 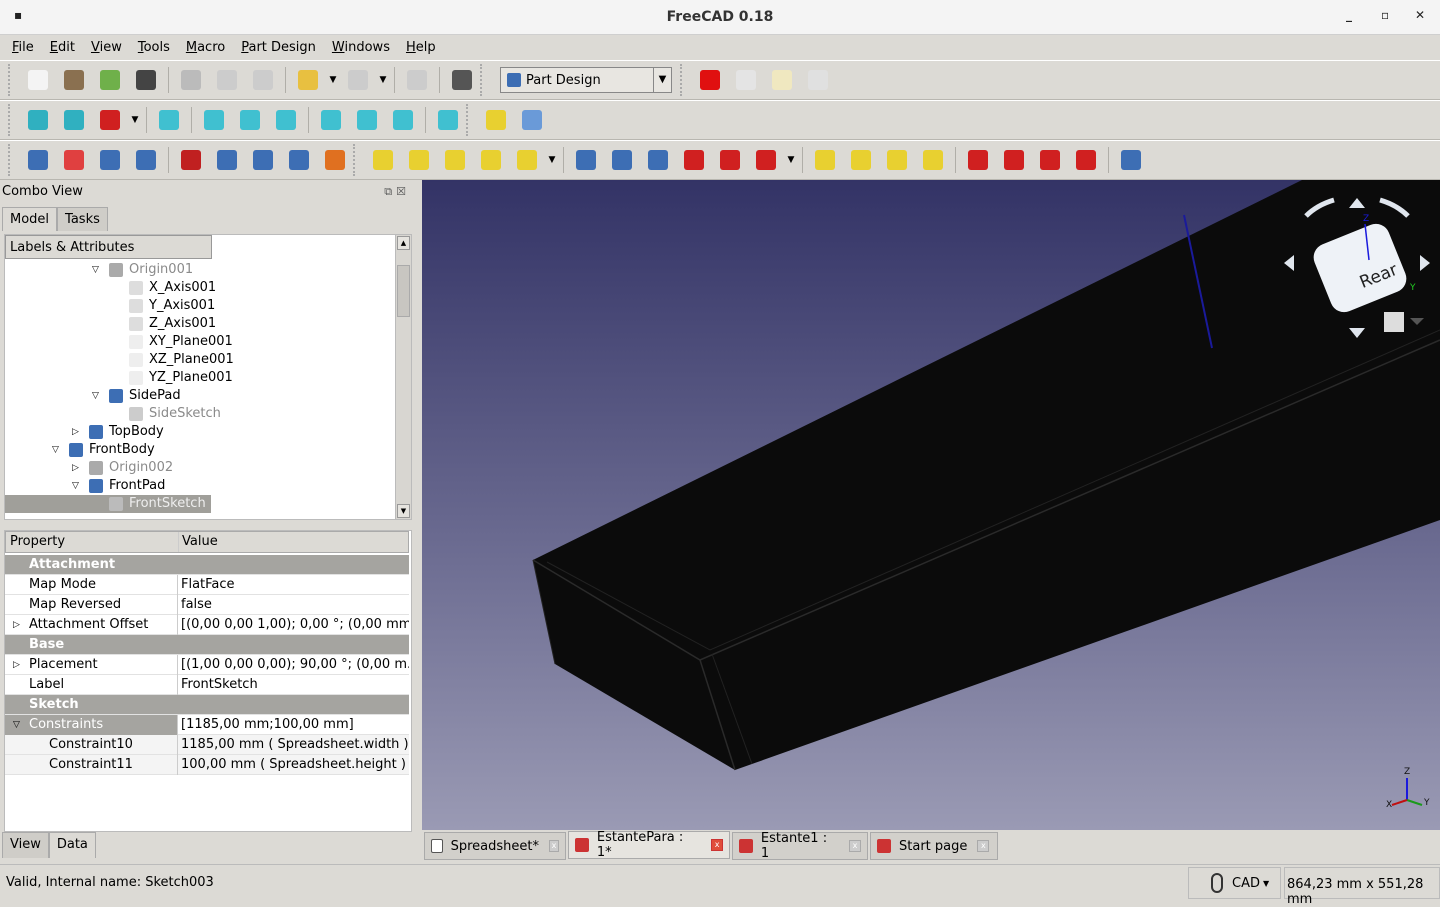 I want to click on tree-item-origin001: ▽ Origin001, so click(x=200, y=270).